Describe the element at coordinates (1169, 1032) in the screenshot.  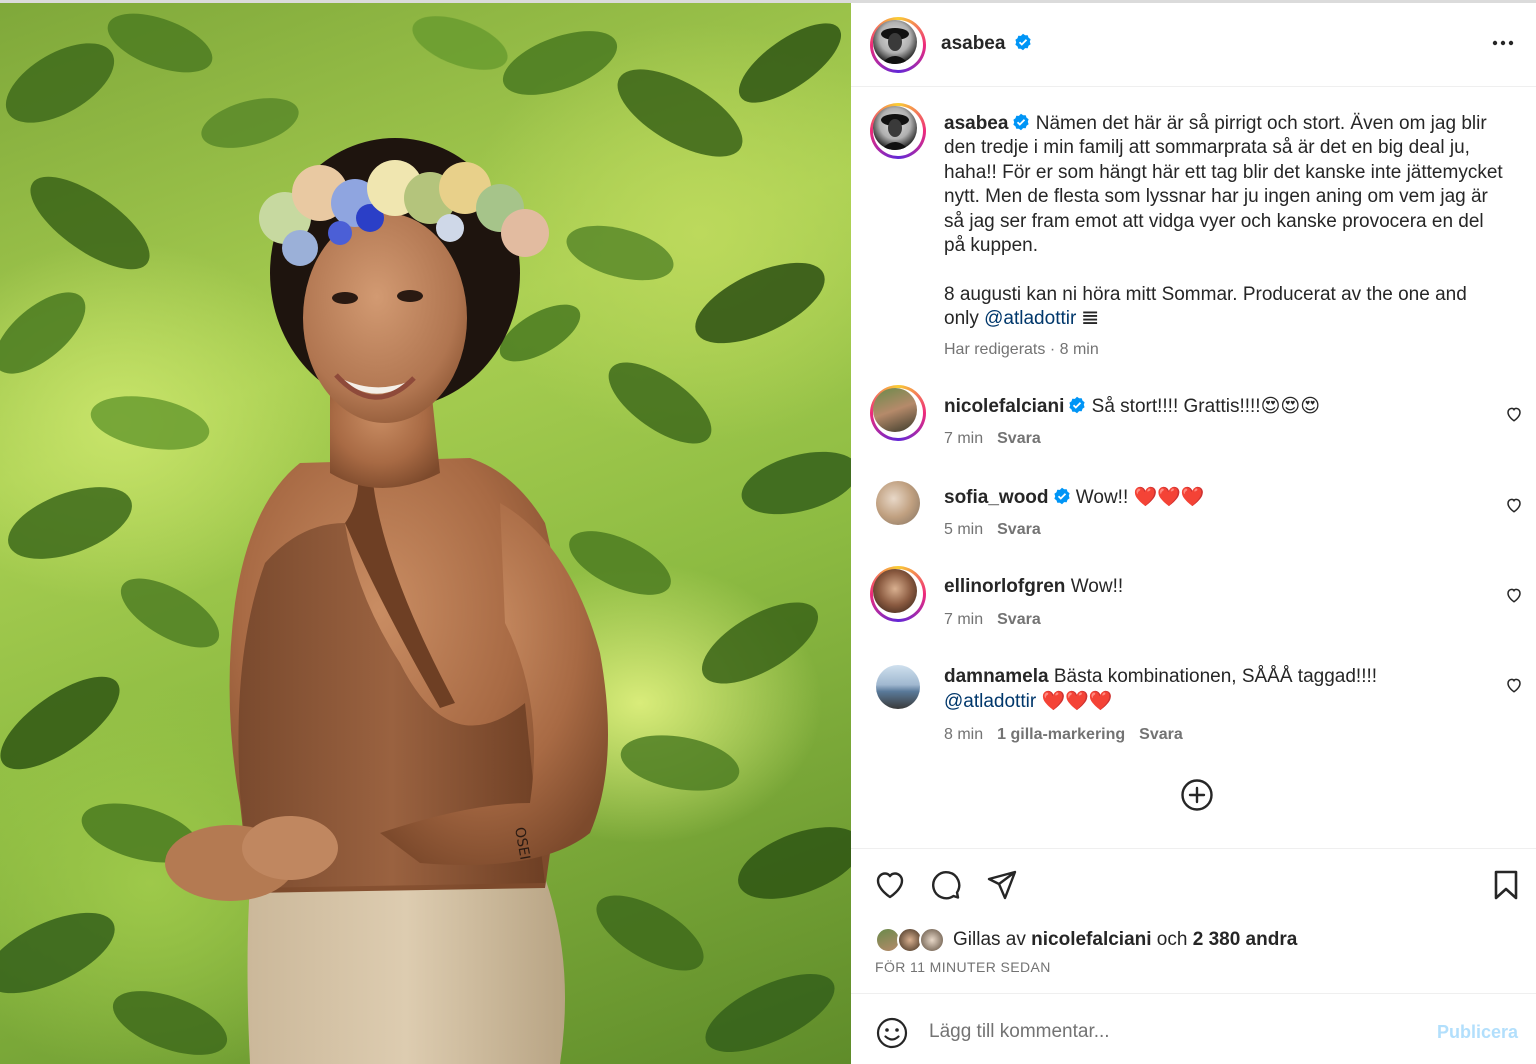
I see `comment-input` at that location.